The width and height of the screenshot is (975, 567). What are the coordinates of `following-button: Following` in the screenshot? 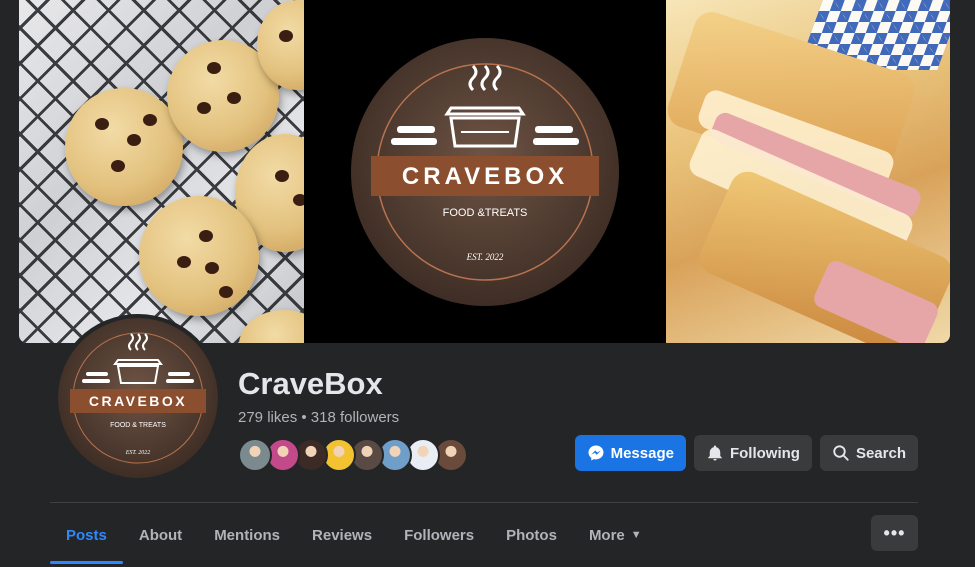 It's located at (752, 453).